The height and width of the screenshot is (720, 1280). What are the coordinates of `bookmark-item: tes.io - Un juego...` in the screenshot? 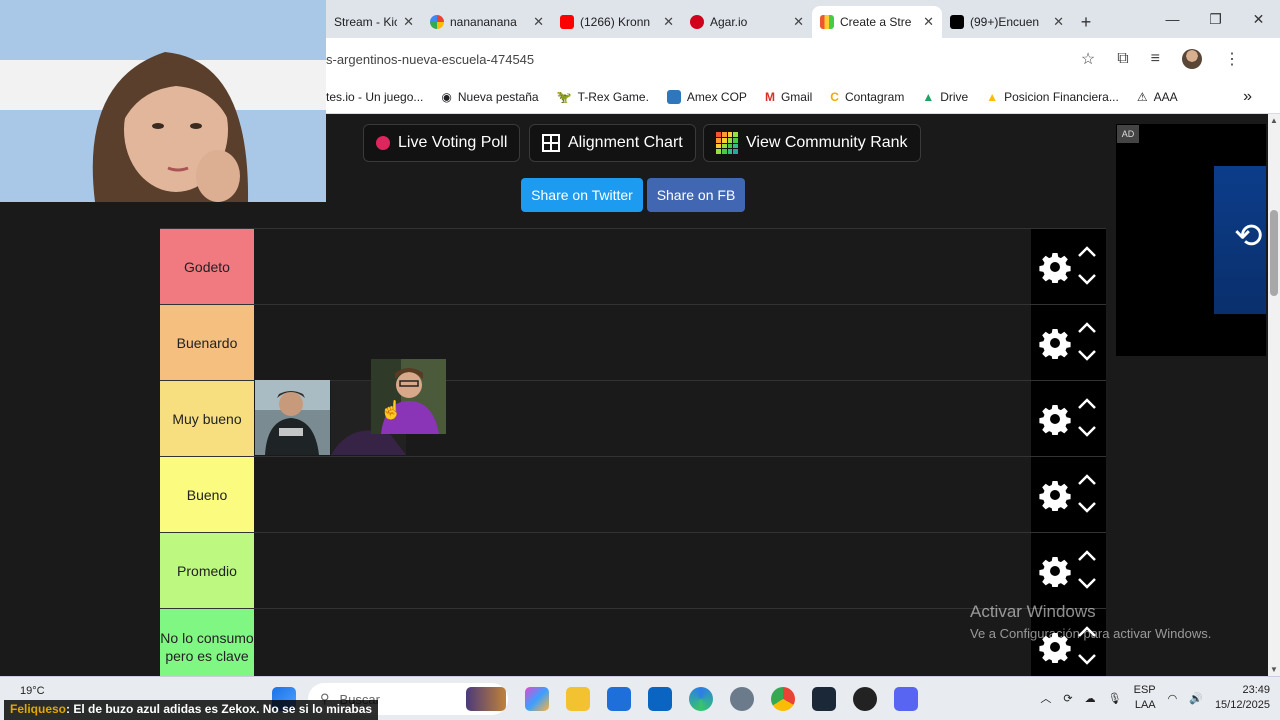 It's located at (374, 97).